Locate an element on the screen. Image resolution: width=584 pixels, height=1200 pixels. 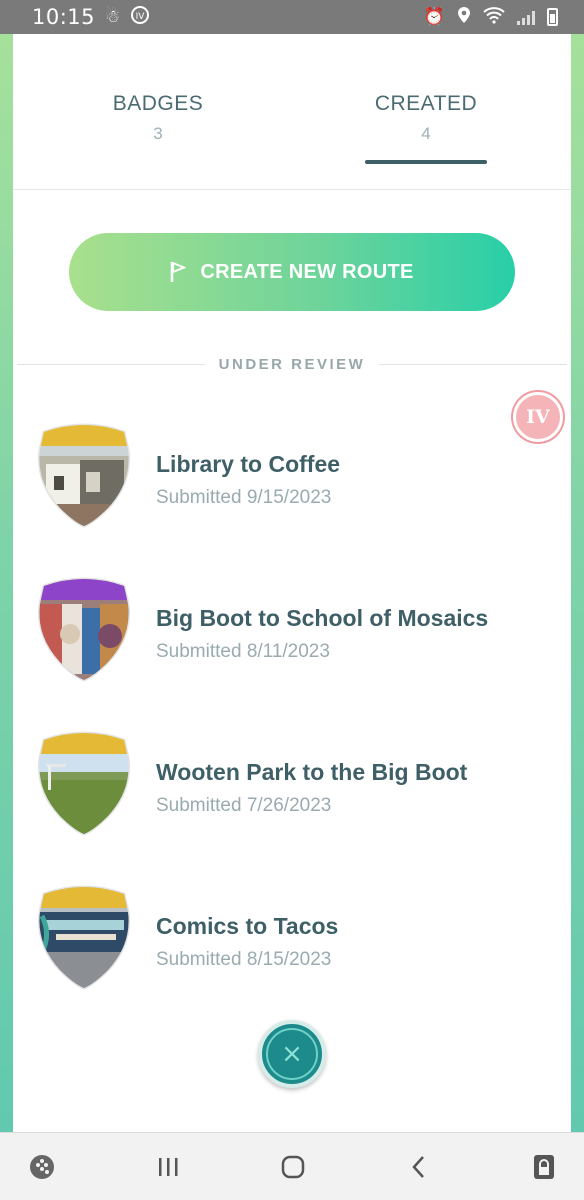
create-new-route-button: CREATE NEW ROUTE is located at coordinates (292, 272).